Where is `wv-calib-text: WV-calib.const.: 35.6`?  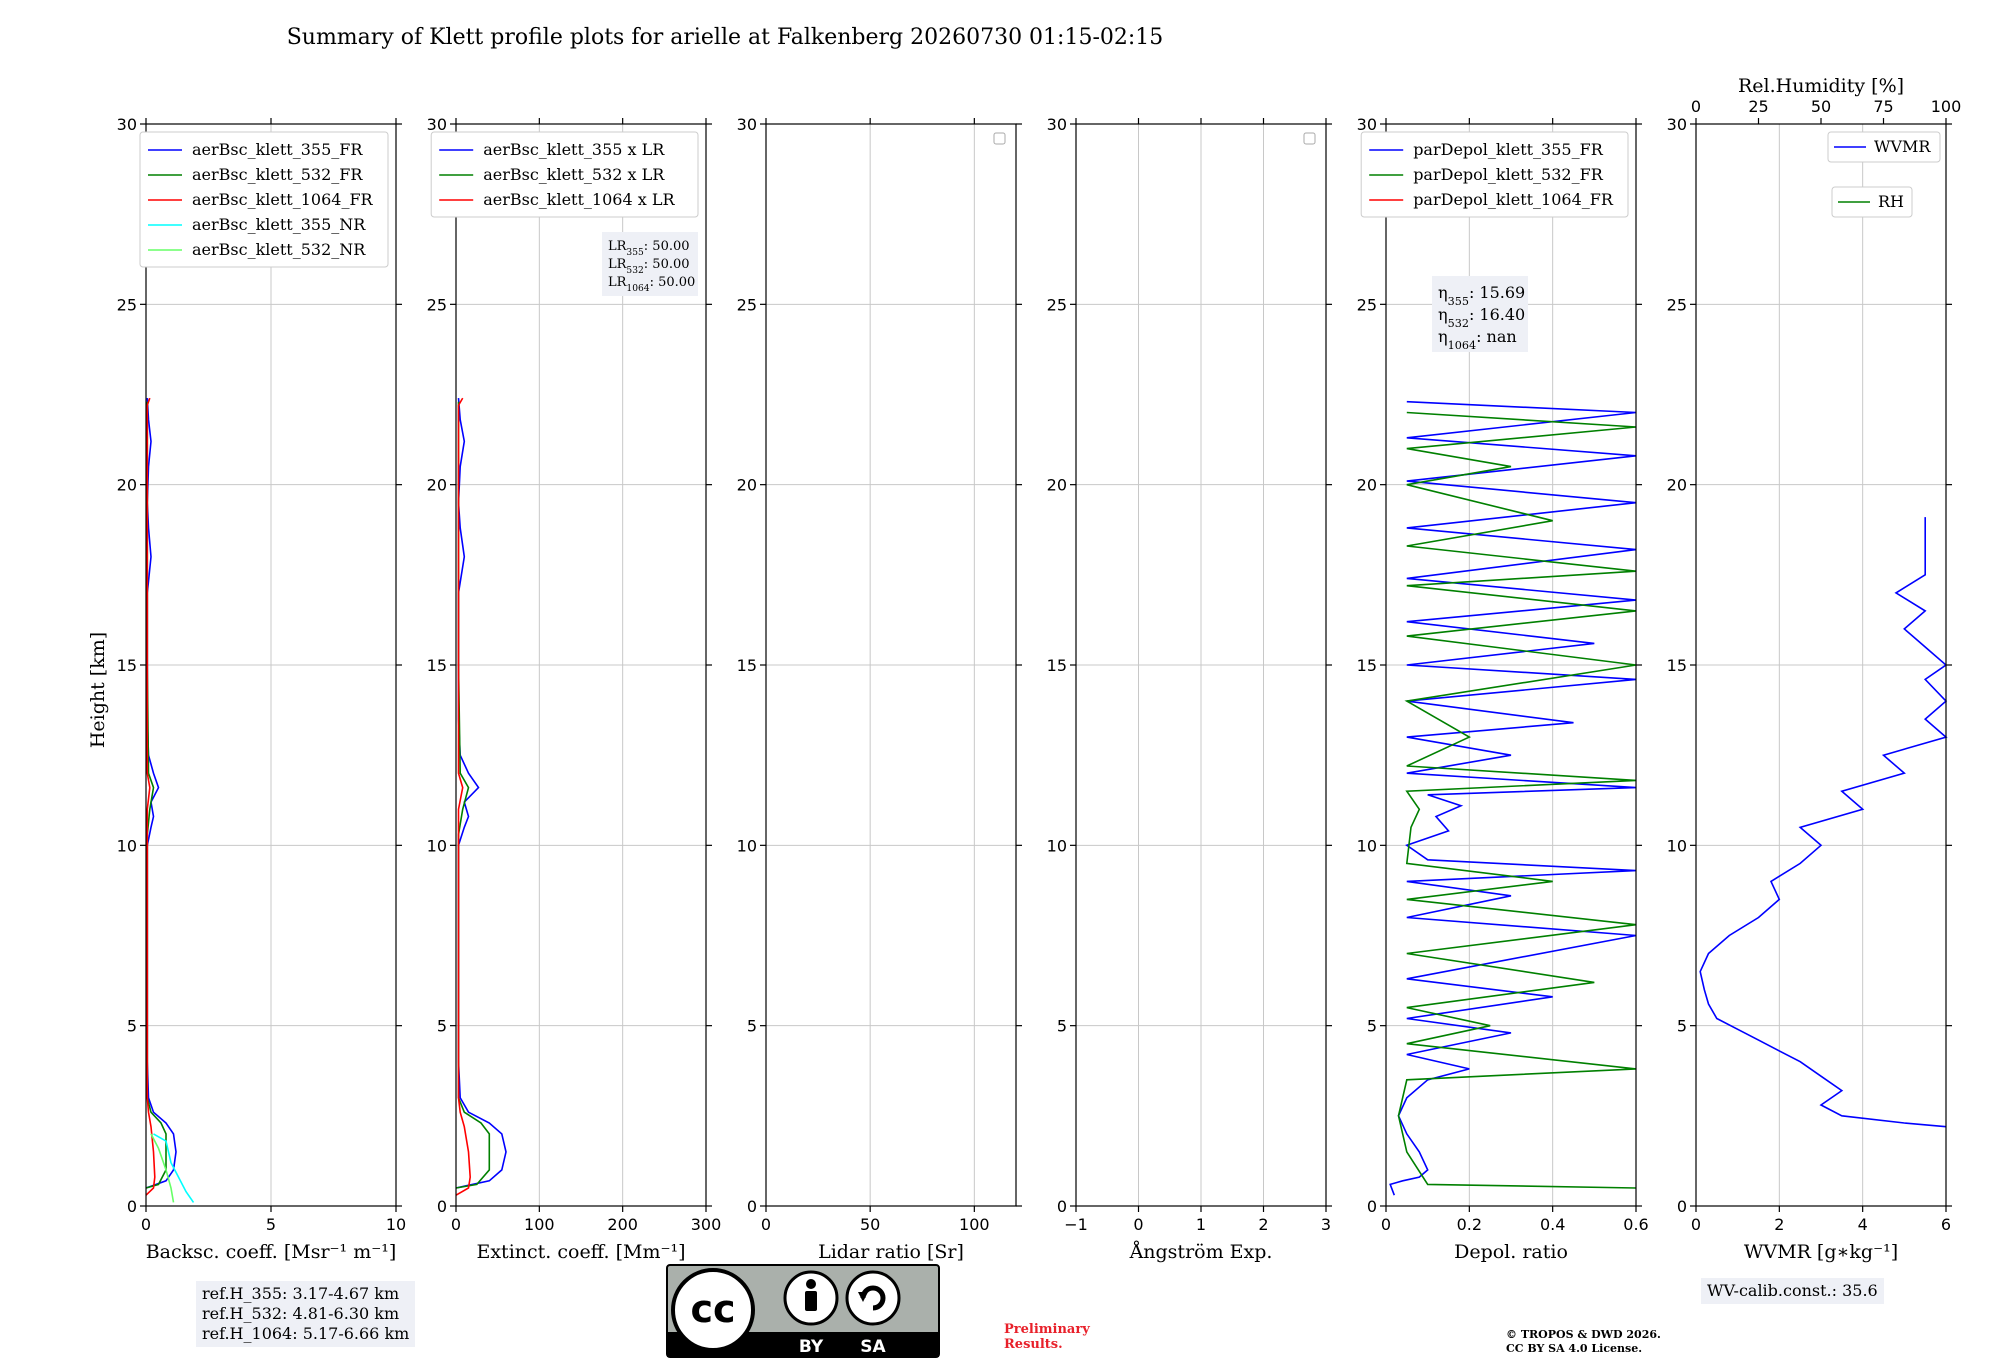
wv-calib-text: WV-calib.const.: 35.6 is located at coordinates (1792, 1290).